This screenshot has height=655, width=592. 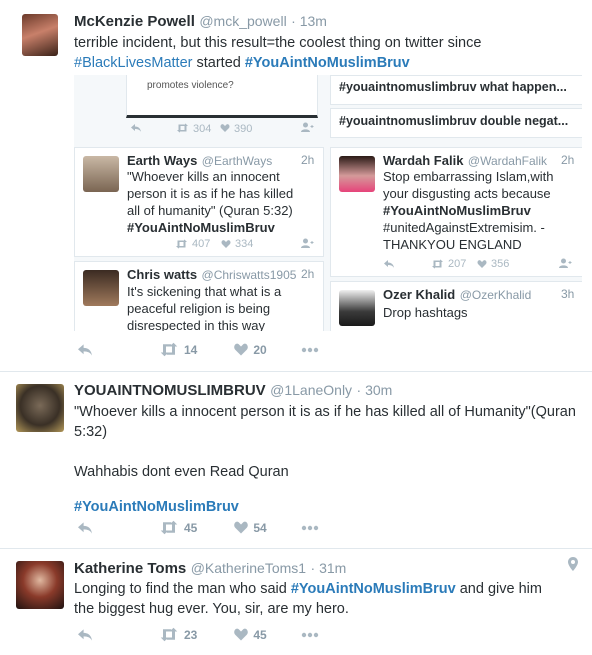 I want to click on location-pin-icon, so click(x=573, y=564).